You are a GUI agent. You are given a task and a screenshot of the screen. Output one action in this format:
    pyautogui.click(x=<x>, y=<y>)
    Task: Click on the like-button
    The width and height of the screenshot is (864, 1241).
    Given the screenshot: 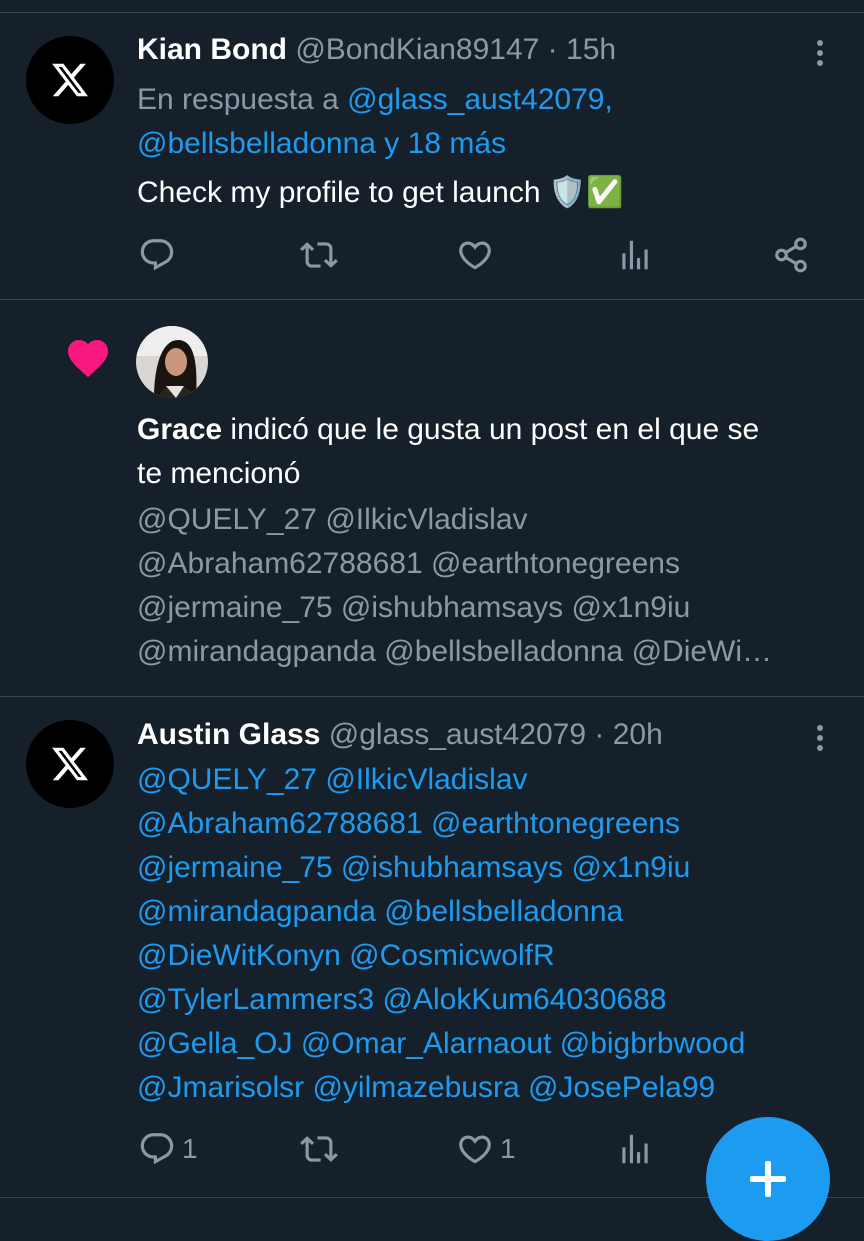 What is the action you would take?
    pyautogui.click(x=475, y=255)
    